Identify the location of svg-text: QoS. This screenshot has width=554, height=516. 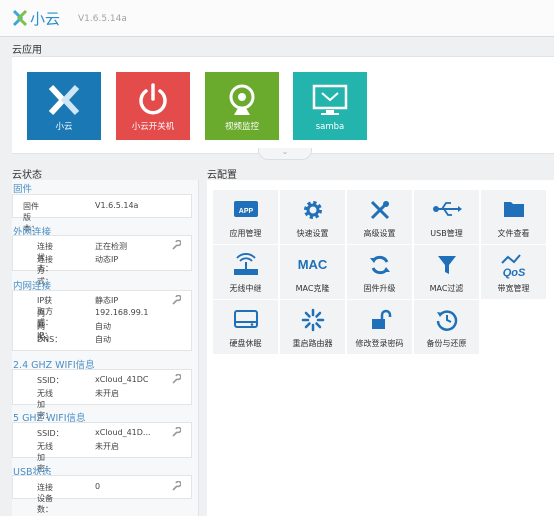
(513, 273).